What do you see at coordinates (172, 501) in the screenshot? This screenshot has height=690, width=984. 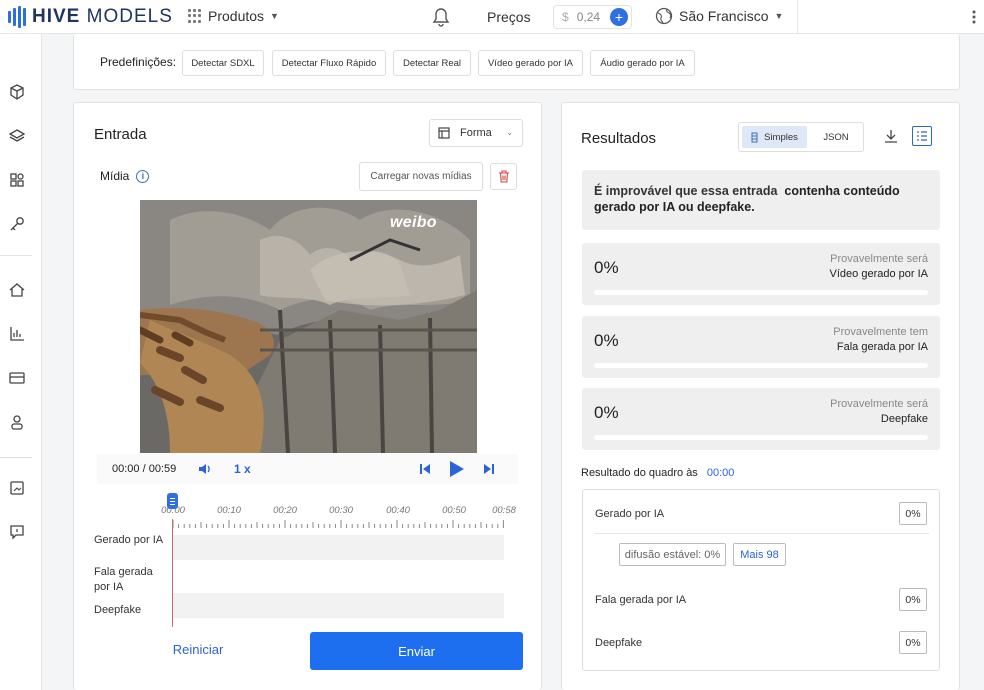 I see `playhead-handle` at bounding box center [172, 501].